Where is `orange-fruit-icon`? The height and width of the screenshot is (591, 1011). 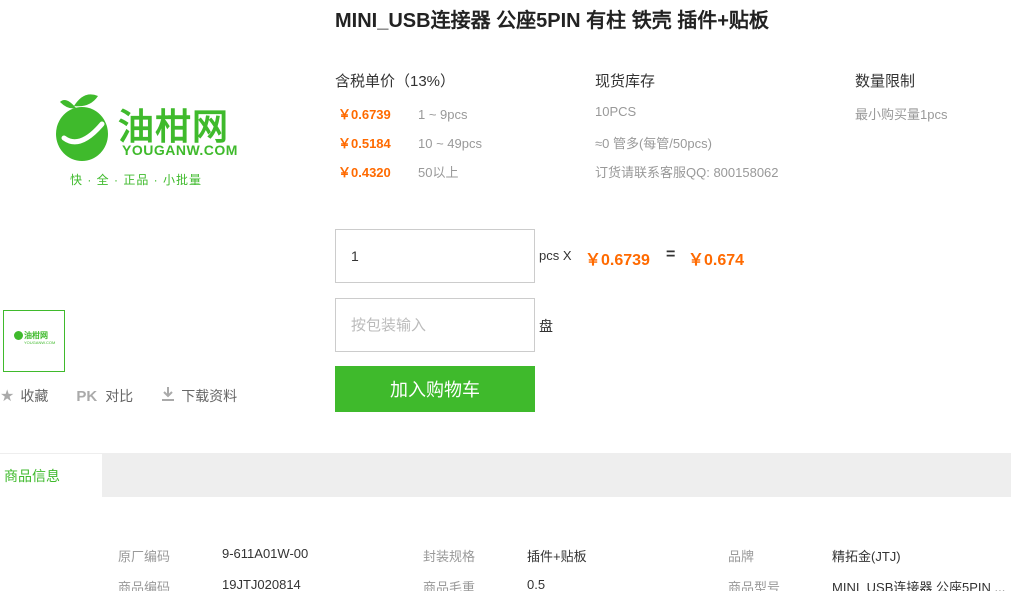
orange-fruit-icon is located at coordinates (82, 127).